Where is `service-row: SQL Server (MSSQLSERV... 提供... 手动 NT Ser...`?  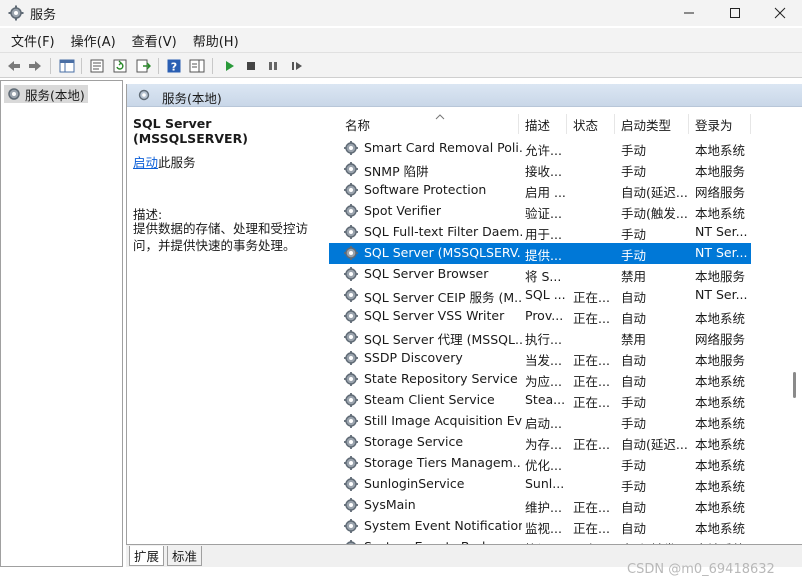 service-row: SQL Server (MSSQLSERV... 提供... 手动 NT Ser... is located at coordinates (540, 253).